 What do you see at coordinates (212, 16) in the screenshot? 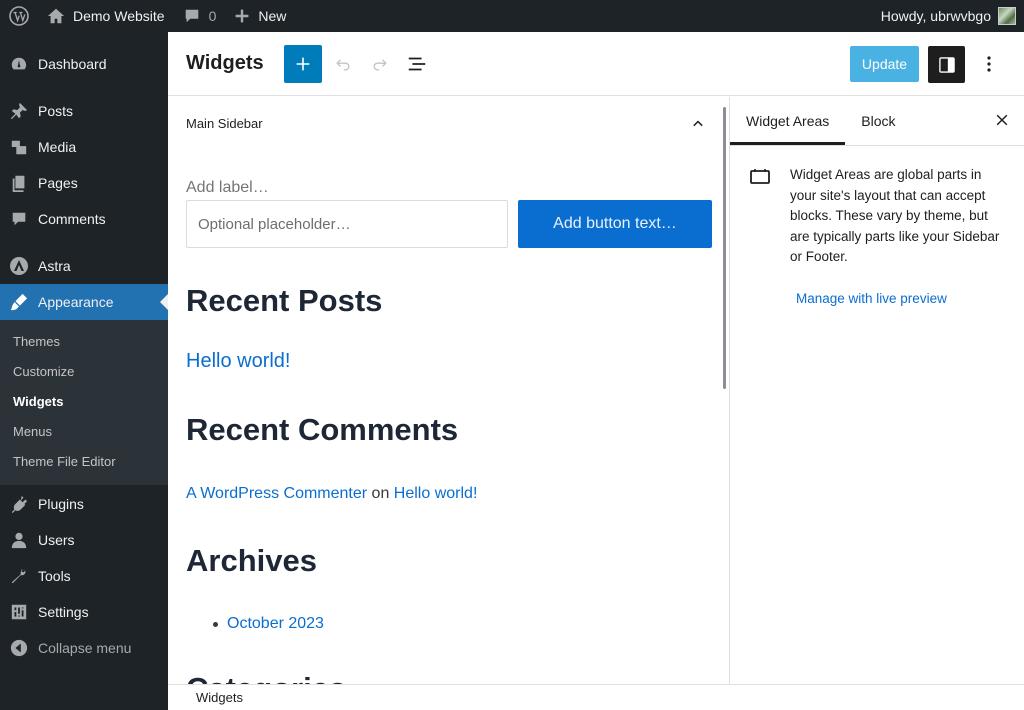
I see `comments-count: 0` at bounding box center [212, 16].